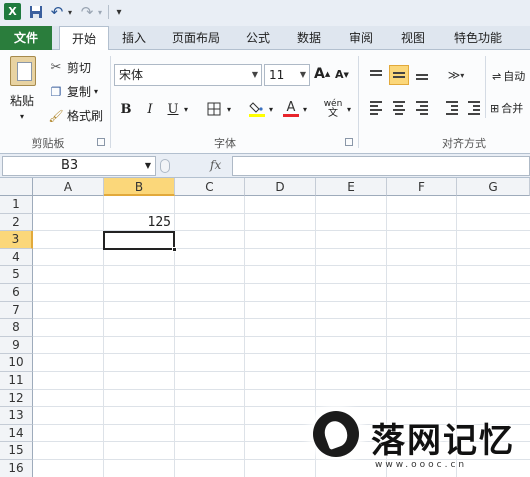 Image resolution: width=530 pixels, height=477 pixels. I want to click on row-header-13: 13, so click(16, 416).